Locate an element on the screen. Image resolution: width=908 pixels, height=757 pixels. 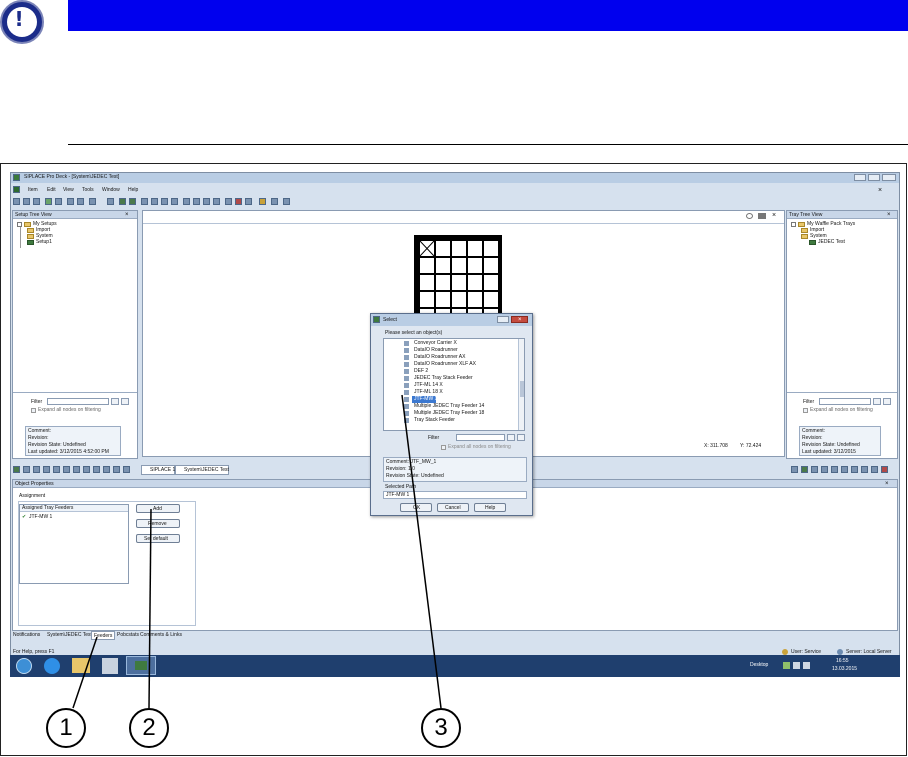
callout-1: 1 is located at coordinates (66, 728).